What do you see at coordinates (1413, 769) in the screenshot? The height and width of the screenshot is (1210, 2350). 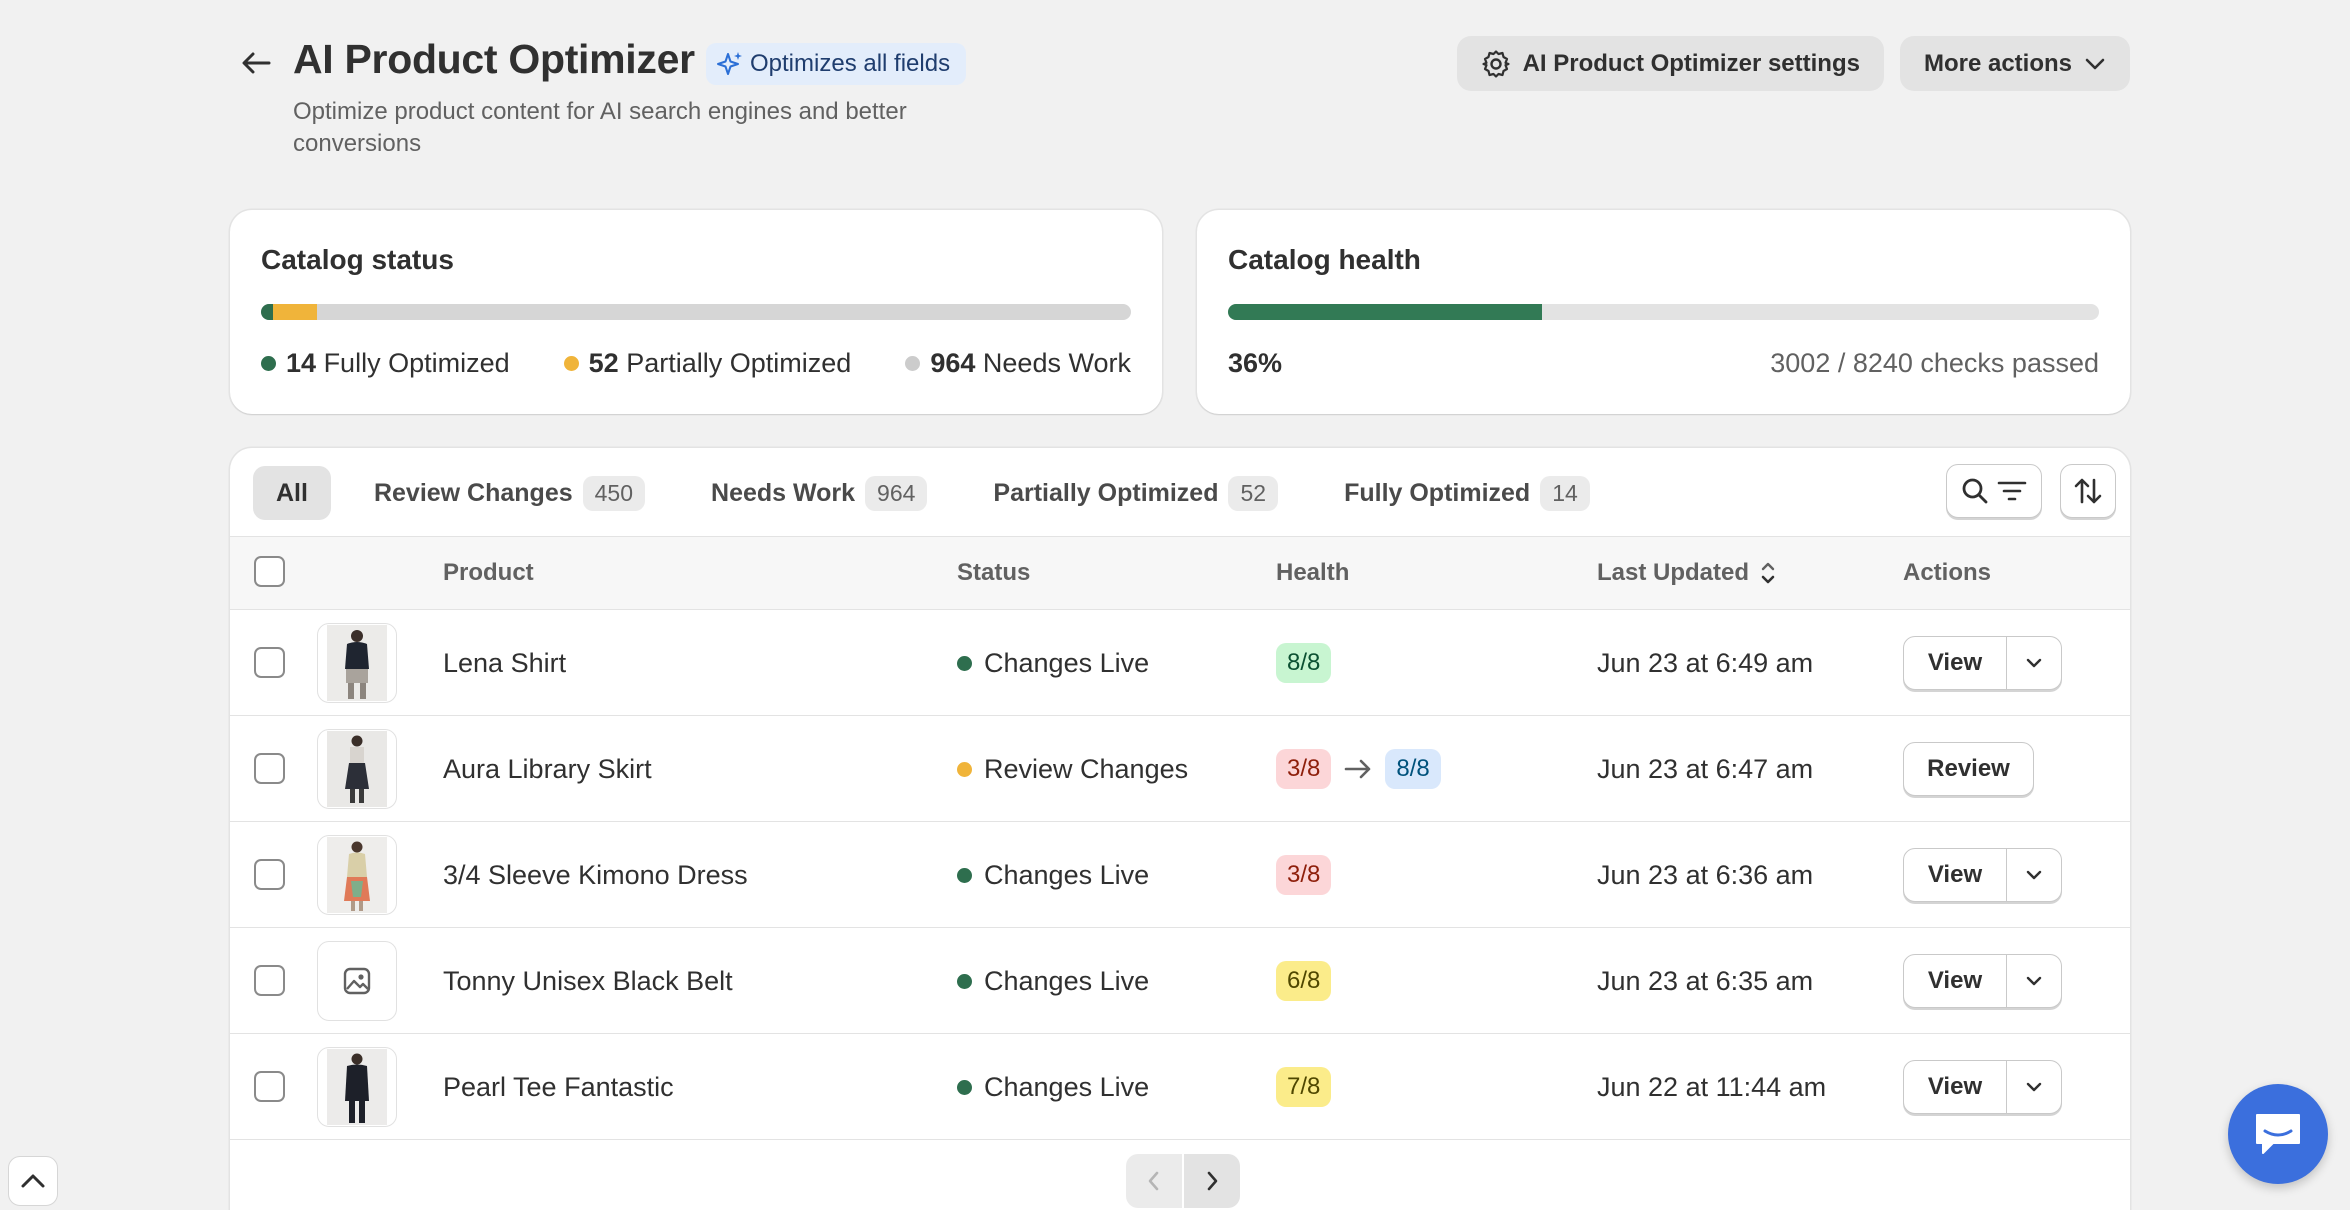 I see `health-badge-after: 8/8` at bounding box center [1413, 769].